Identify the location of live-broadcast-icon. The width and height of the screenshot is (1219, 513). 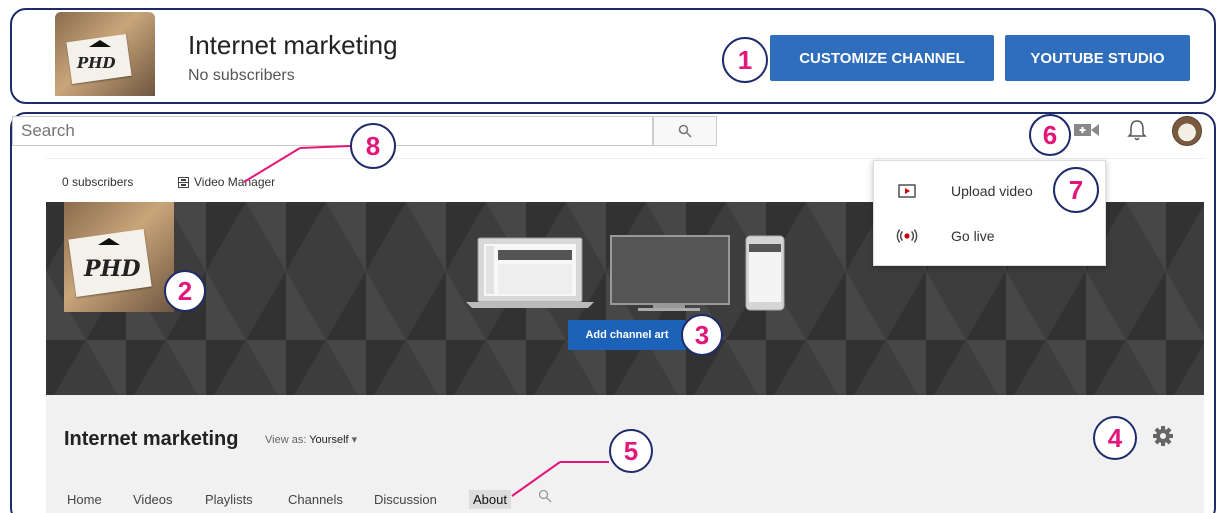
(907, 236).